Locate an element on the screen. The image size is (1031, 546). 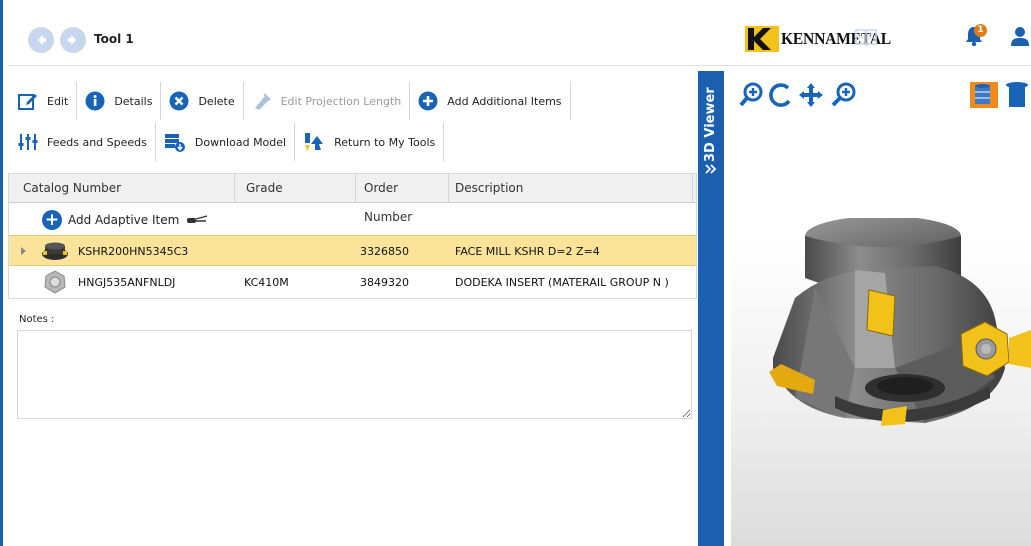
forward-button is located at coordinates (73, 40).